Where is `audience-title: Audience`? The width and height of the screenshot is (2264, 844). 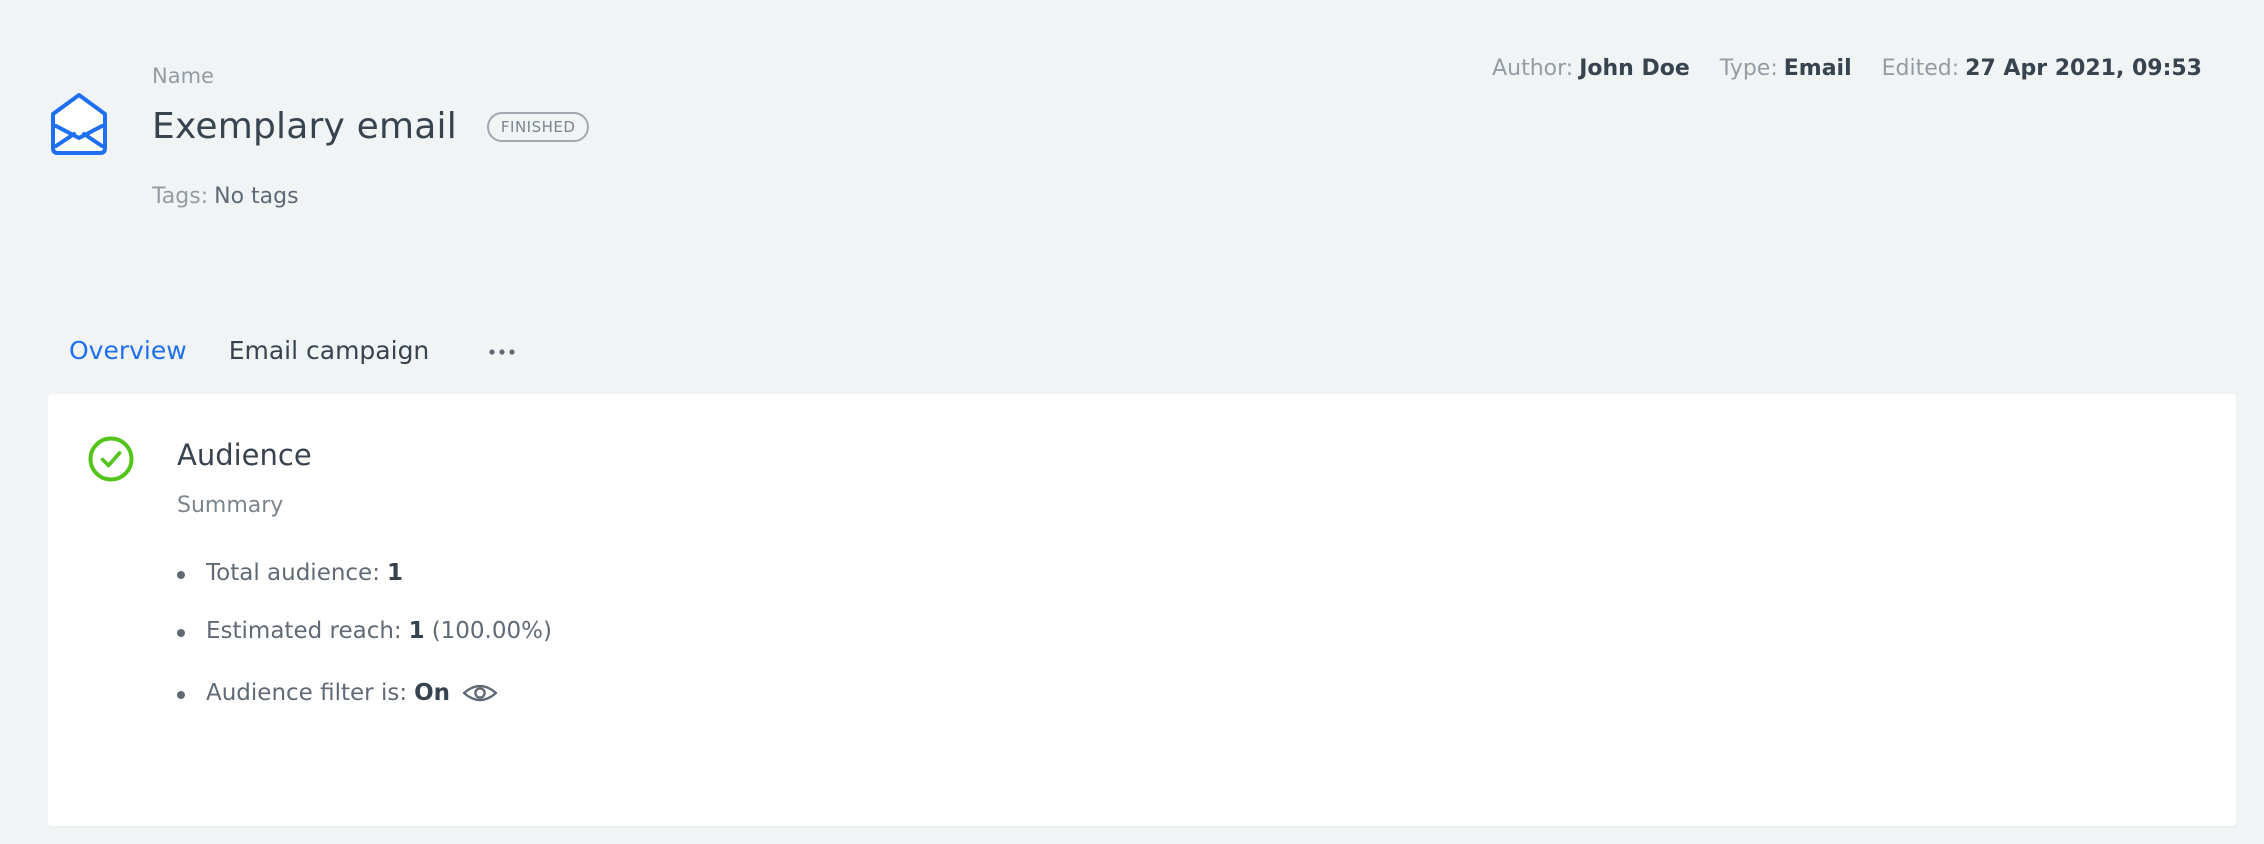
audience-title: Audience is located at coordinates (244, 455).